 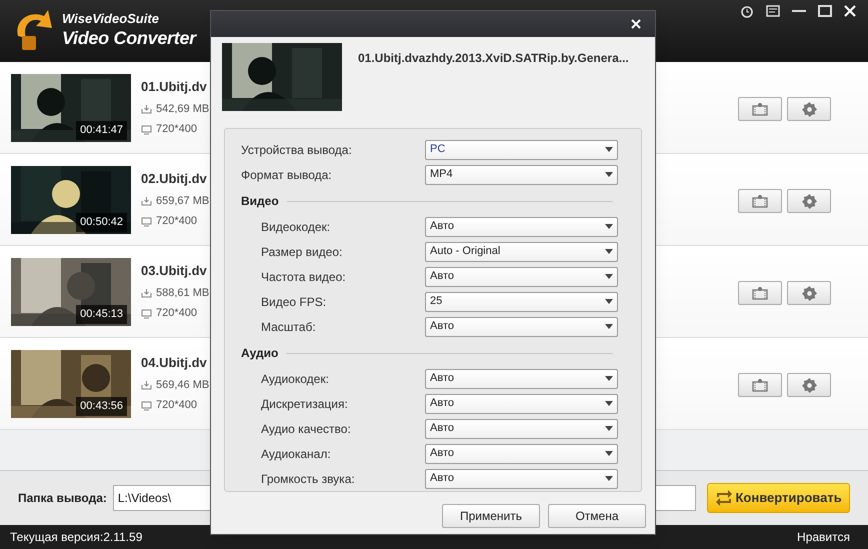 I want to click on file-size: 542,69 MB, so click(x=183, y=109).